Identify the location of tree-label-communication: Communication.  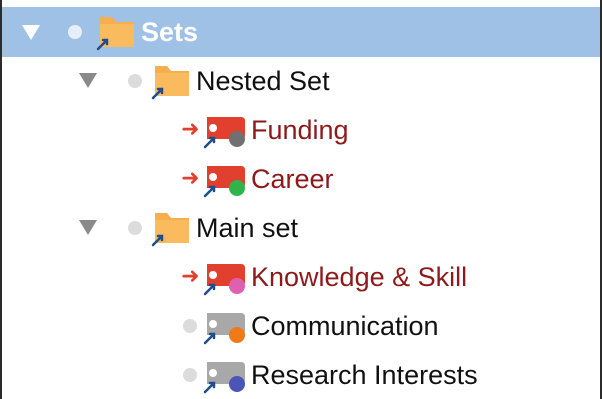
(345, 326).